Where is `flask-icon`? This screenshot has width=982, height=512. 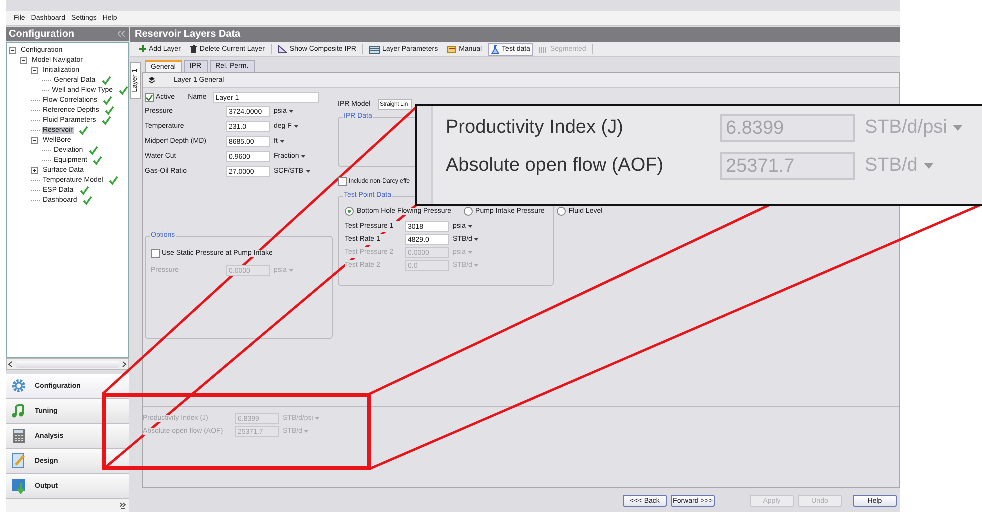 flask-icon is located at coordinates (495, 49).